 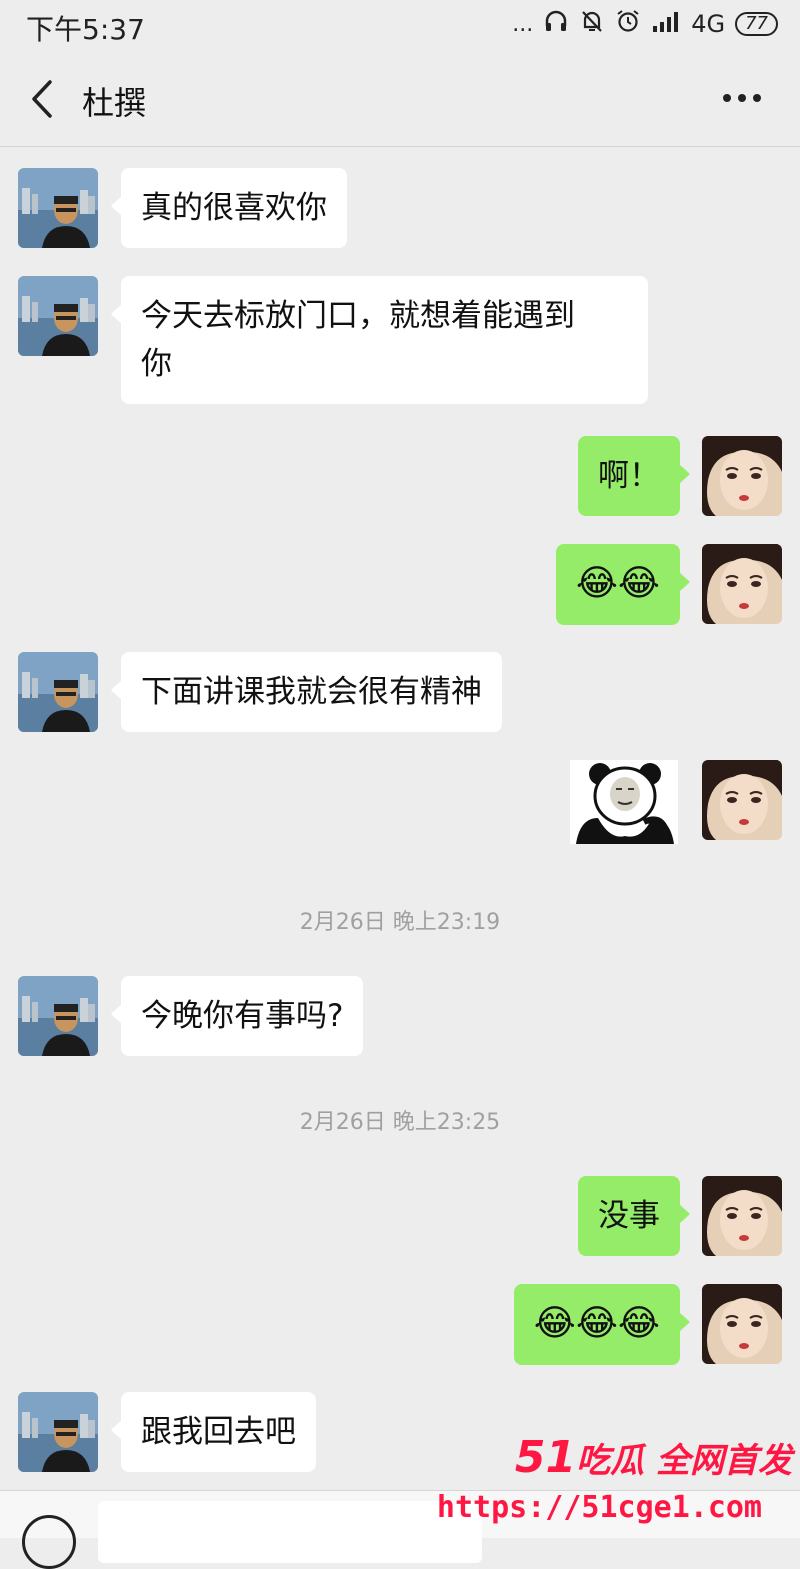 What do you see at coordinates (592, 24) in the screenshot?
I see `mute-bell-icon` at bounding box center [592, 24].